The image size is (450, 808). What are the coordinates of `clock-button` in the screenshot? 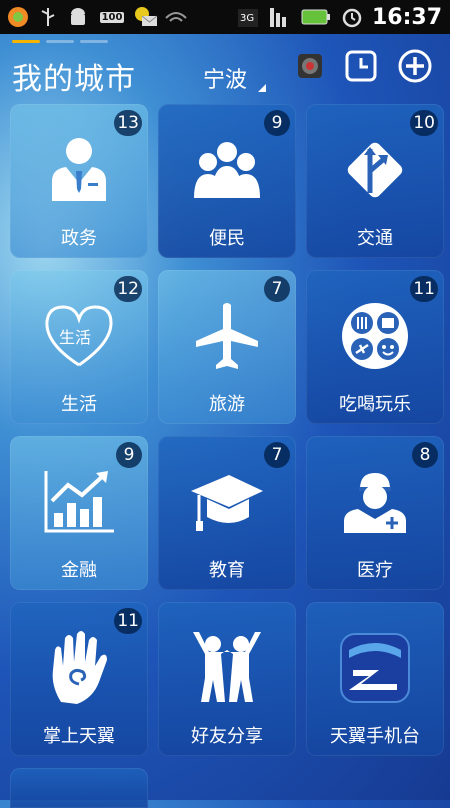 It's located at (361, 66).